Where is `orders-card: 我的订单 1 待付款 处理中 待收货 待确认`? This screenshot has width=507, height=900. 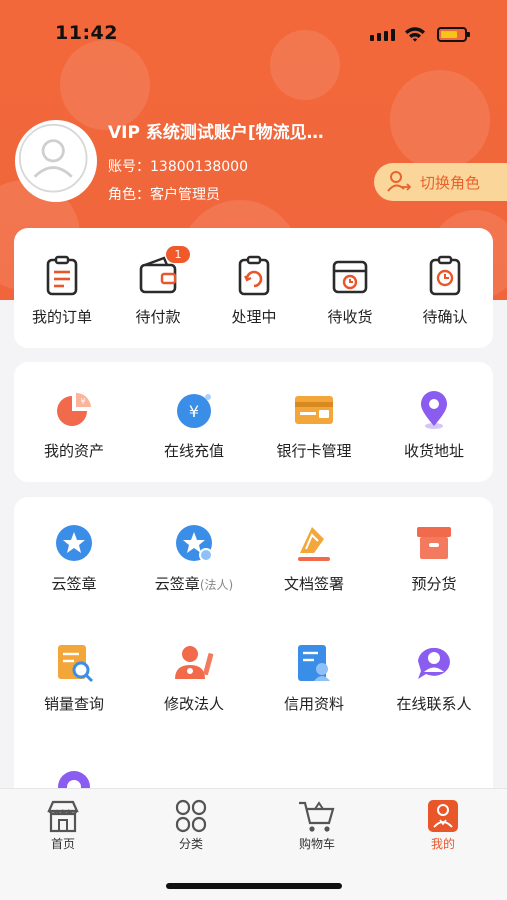
orders-card: 我的订单 1 待付款 处理中 待收货 待确认 is located at coordinates (253, 288).